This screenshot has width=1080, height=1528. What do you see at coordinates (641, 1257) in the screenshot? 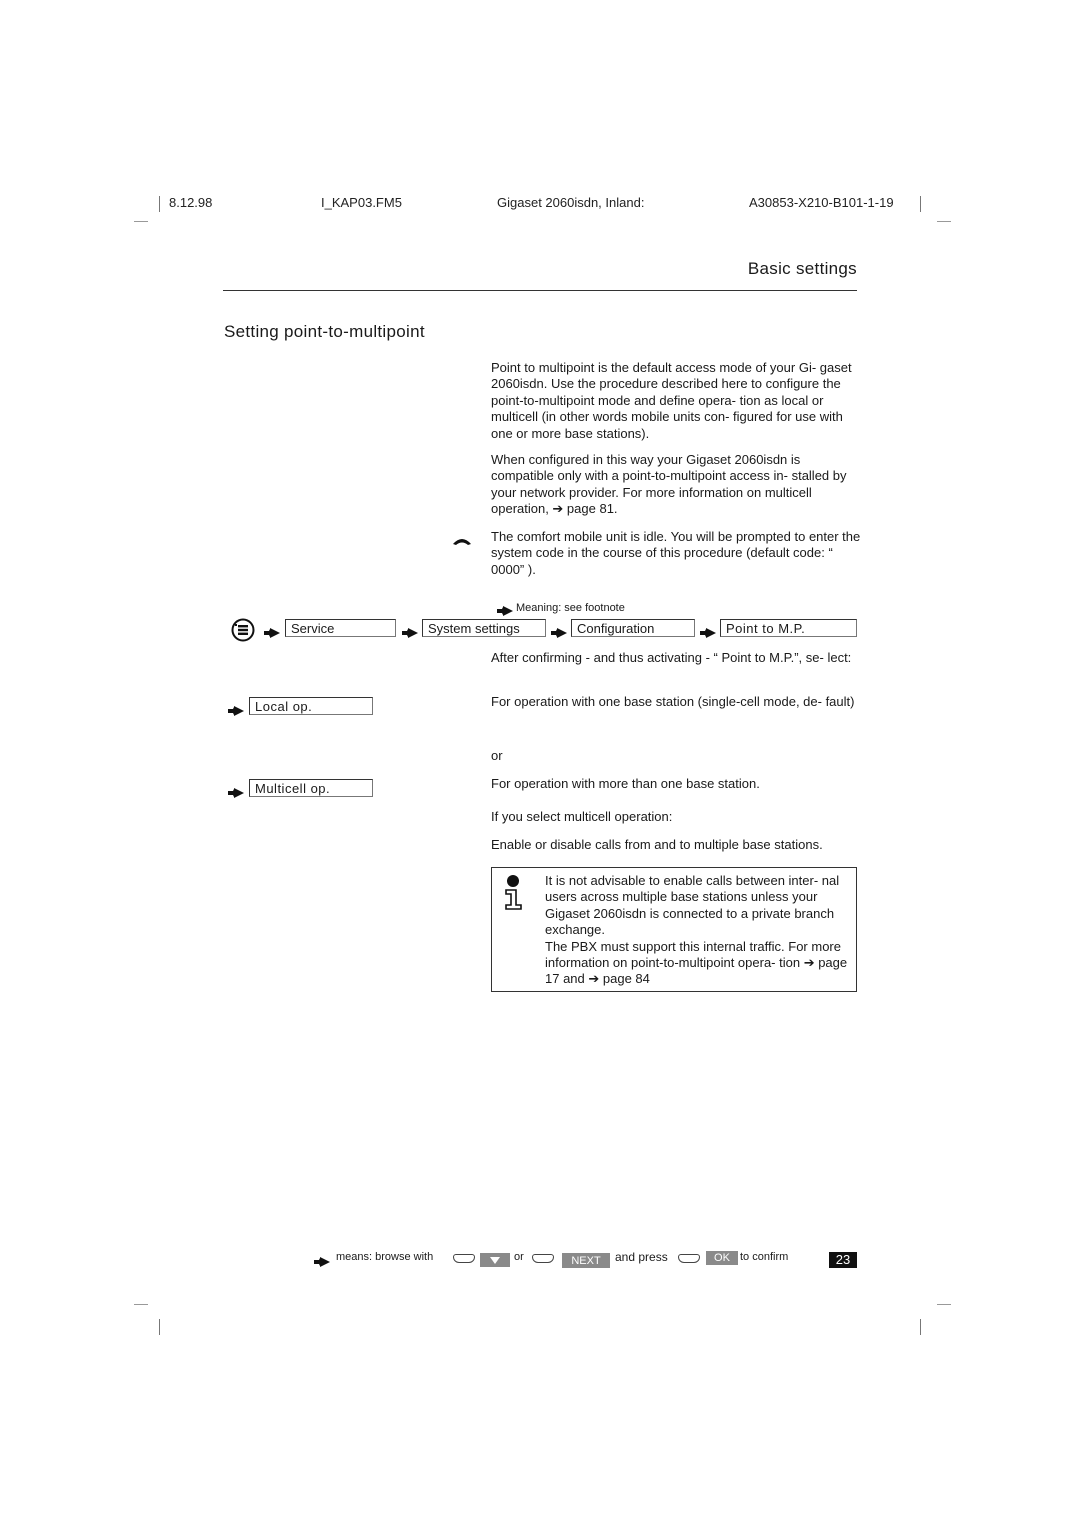
I see `footer-and-press-text: and press` at bounding box center [641, 1257].